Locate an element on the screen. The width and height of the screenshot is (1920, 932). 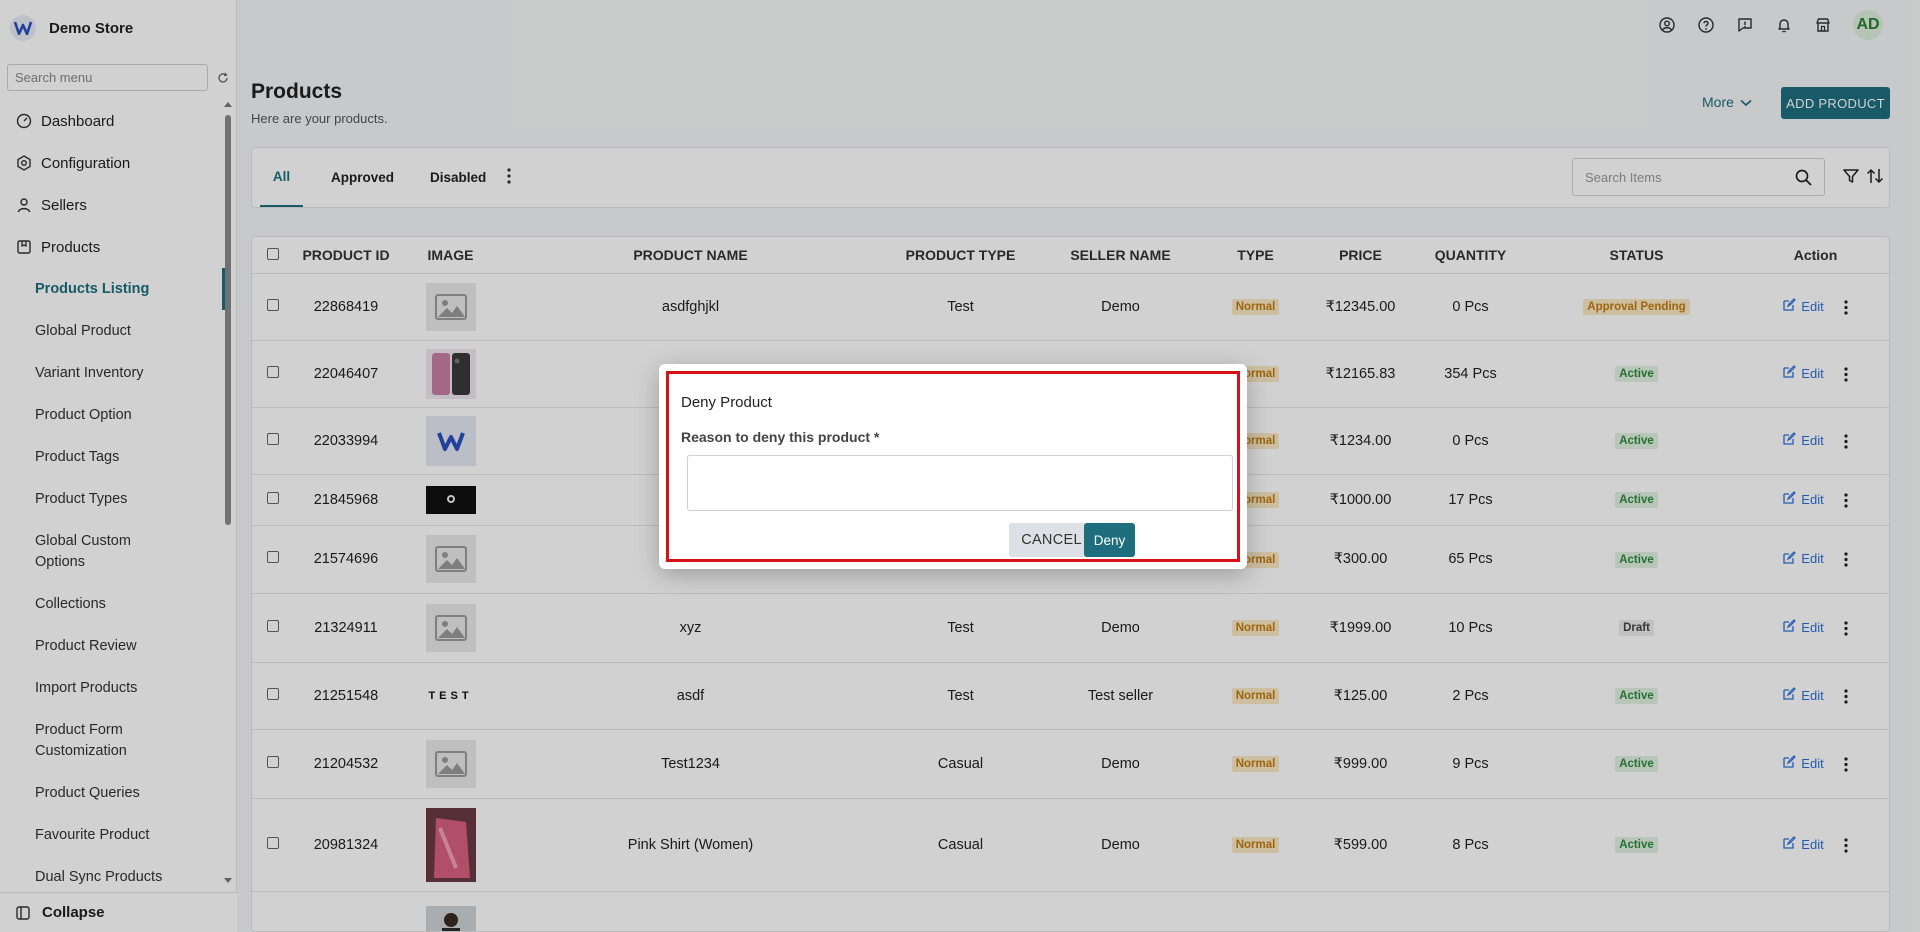
dialog-title: Deny Product is located at coordinates (726, 402).